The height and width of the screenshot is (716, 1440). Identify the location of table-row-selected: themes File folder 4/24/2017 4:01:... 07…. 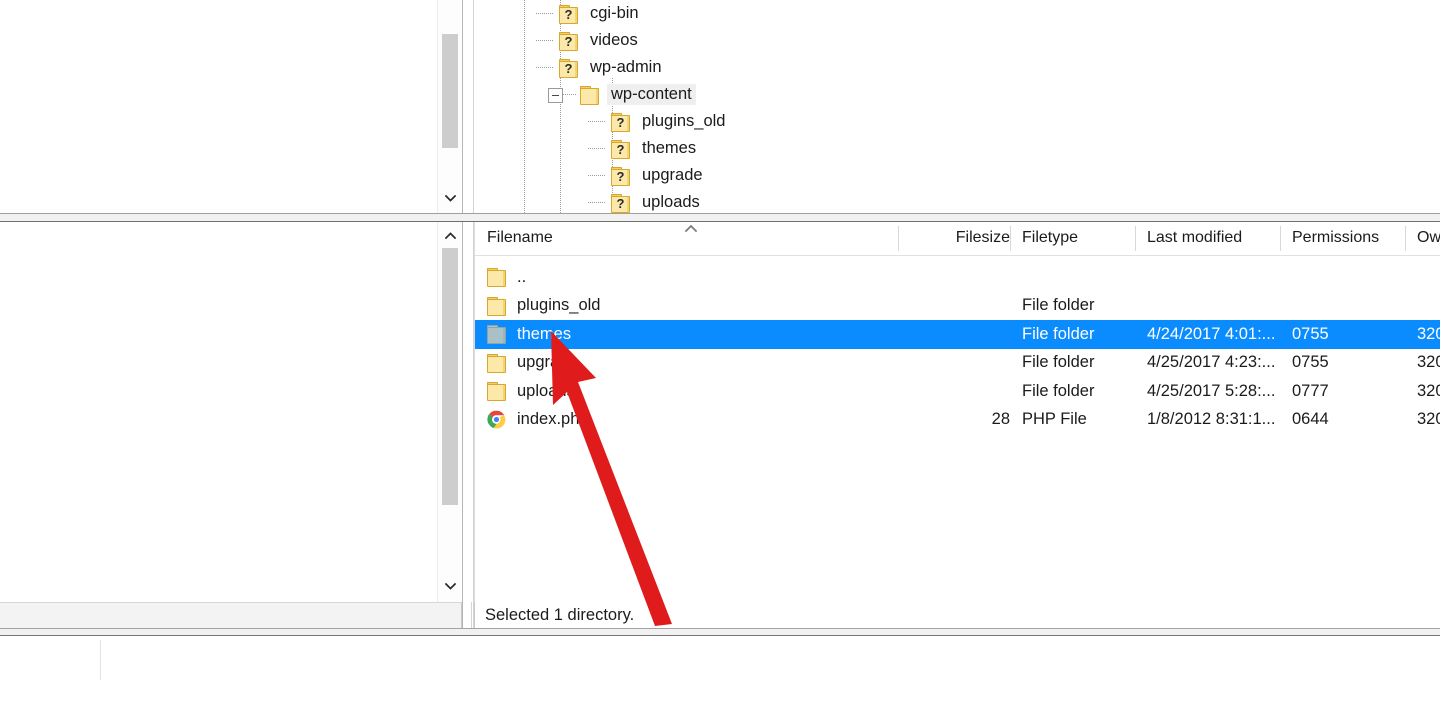
(957, 334).